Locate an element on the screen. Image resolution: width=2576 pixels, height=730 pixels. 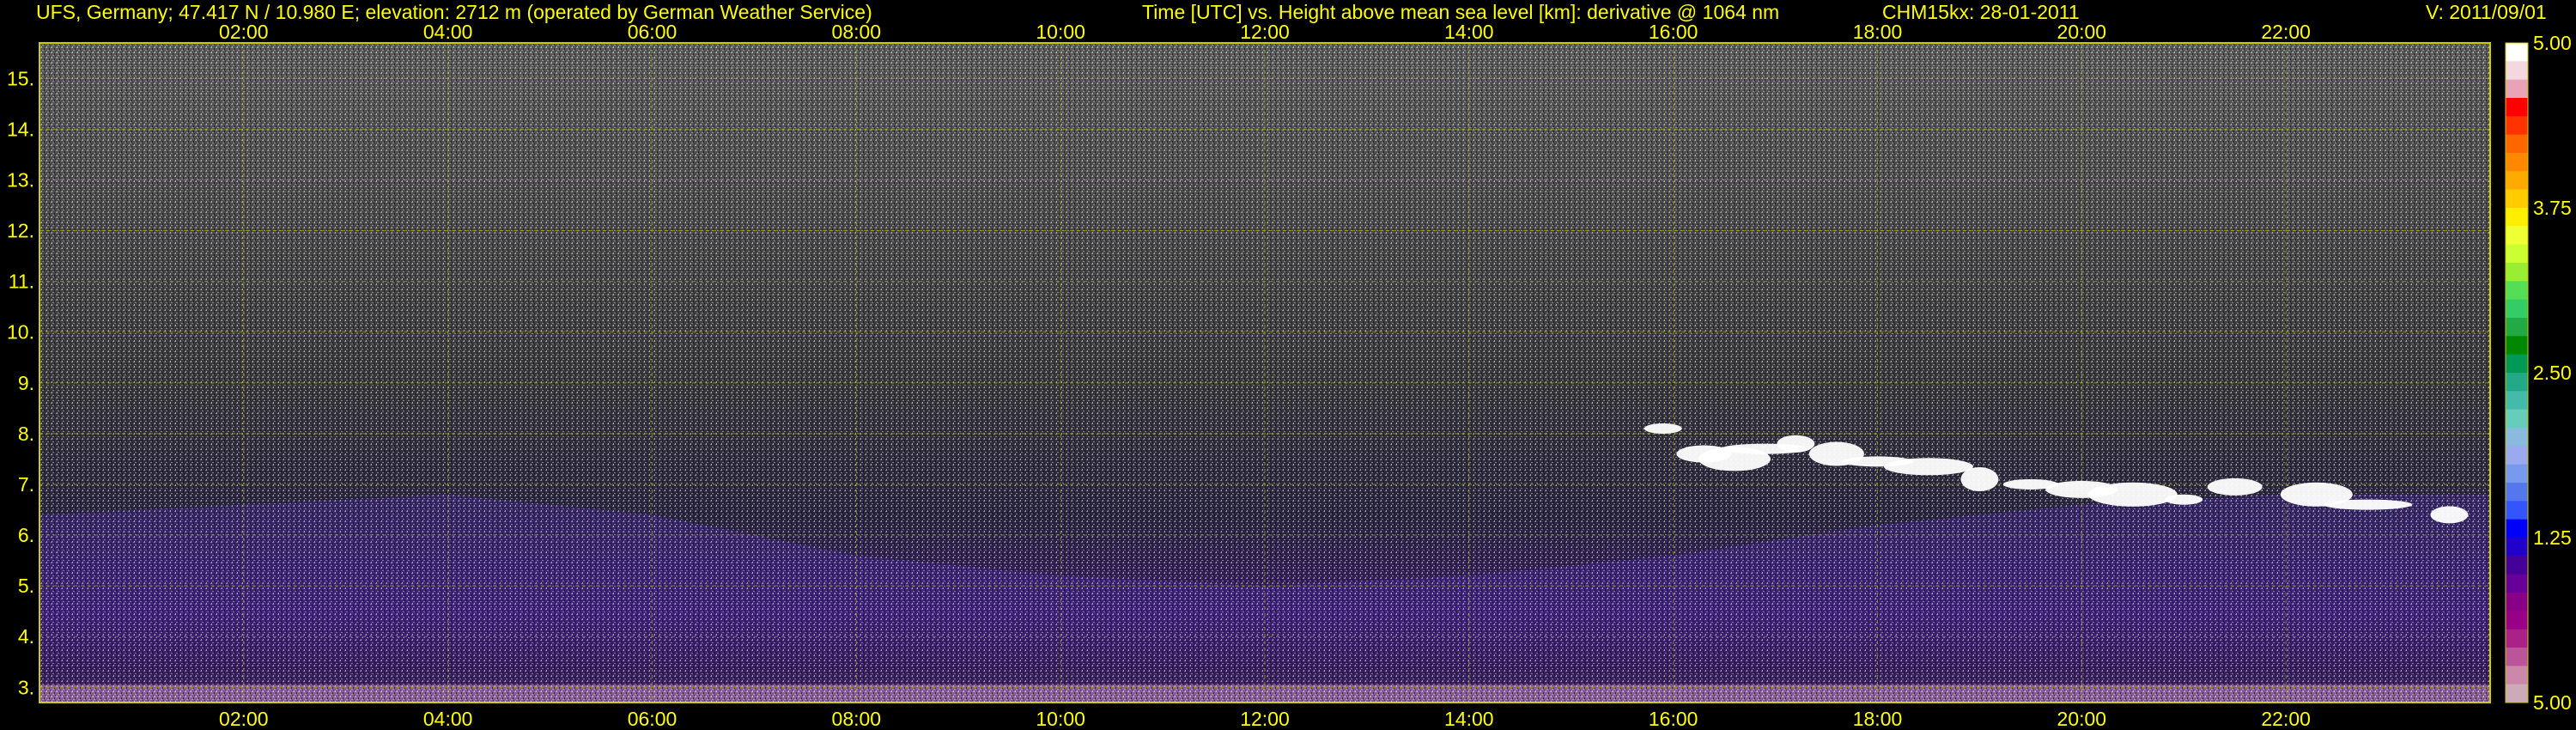
x-tick-label-top: 10:00 is located at coordinates (1060, 32).